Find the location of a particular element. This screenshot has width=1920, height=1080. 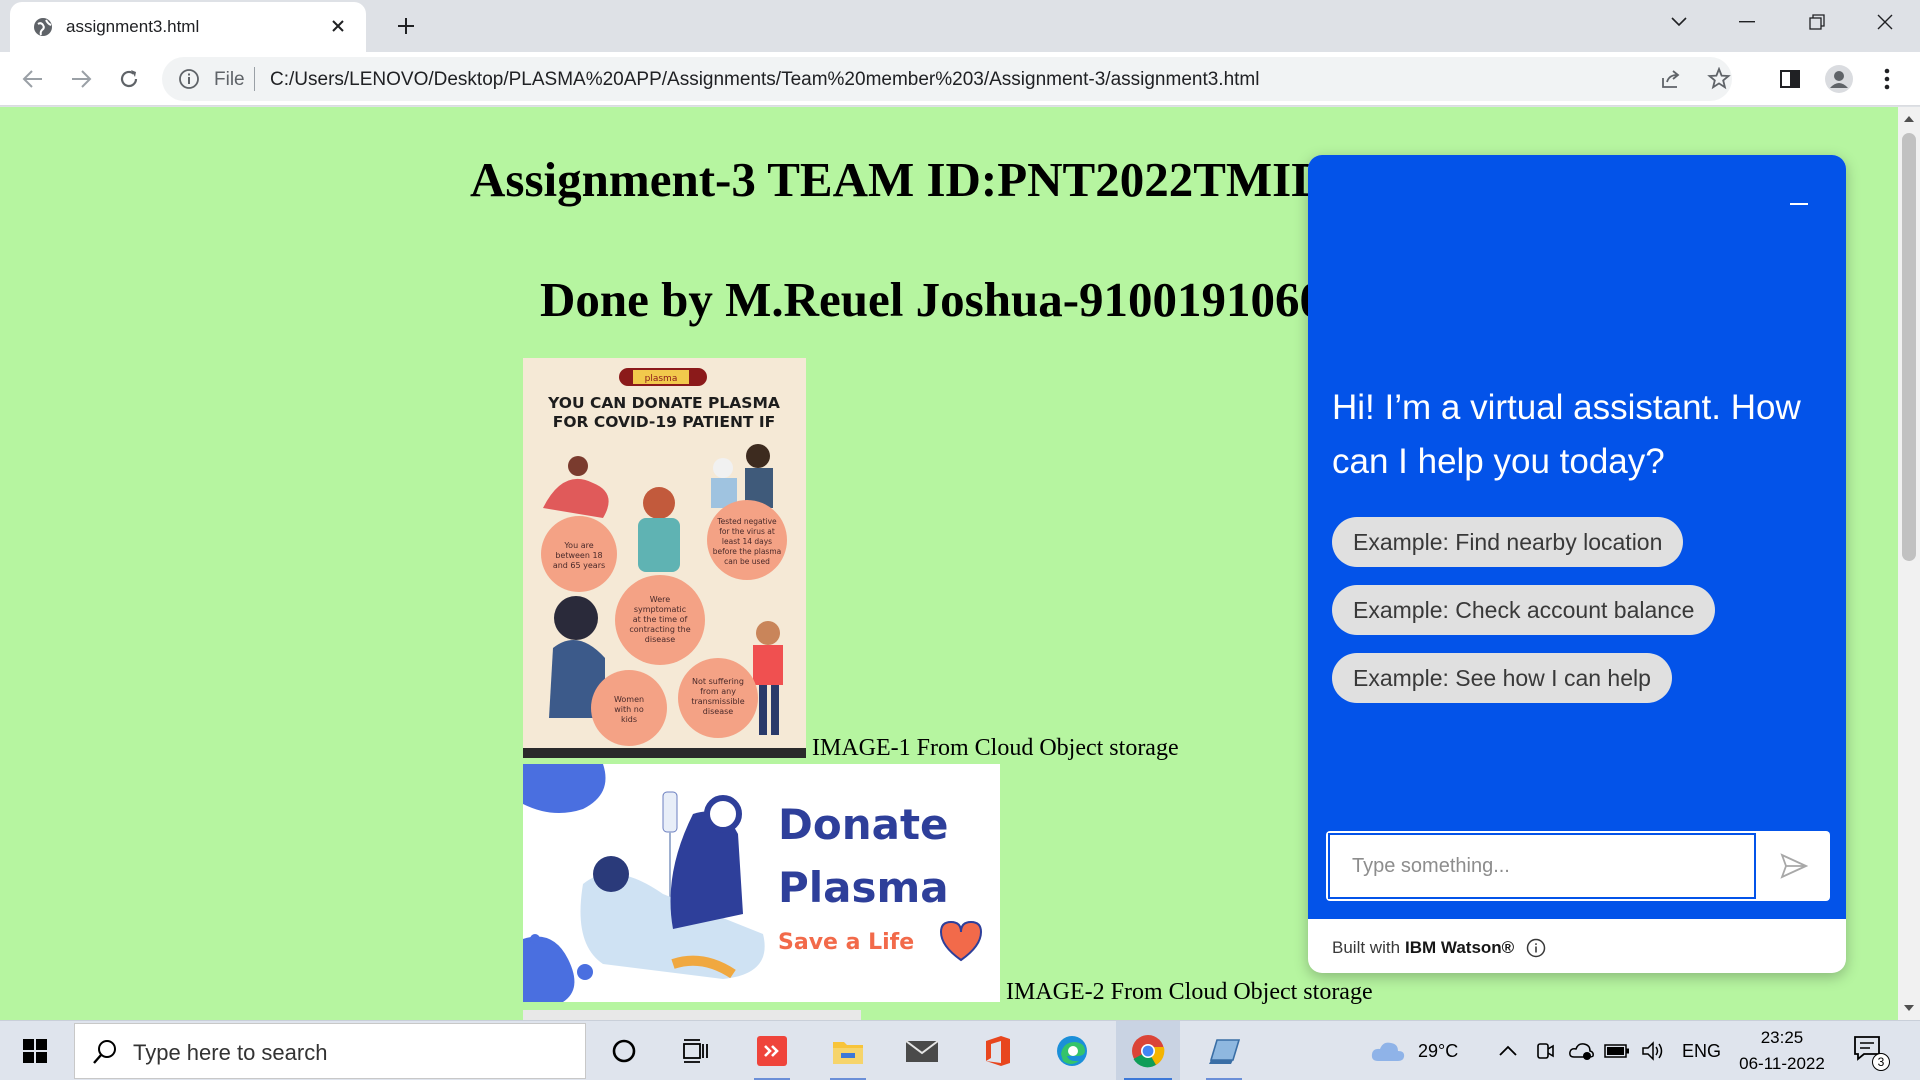

task-view-icon is located at coordinates (696, 1050).